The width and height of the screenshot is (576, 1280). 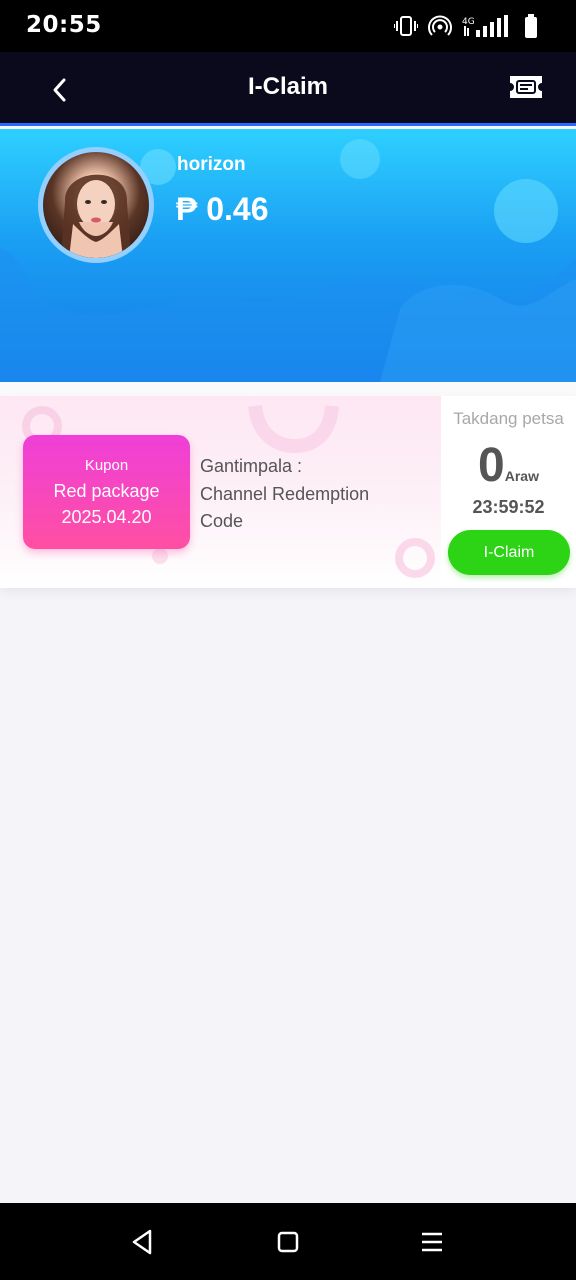 I want to click on reward-text-line2: Code, so click(x=222, y=521).